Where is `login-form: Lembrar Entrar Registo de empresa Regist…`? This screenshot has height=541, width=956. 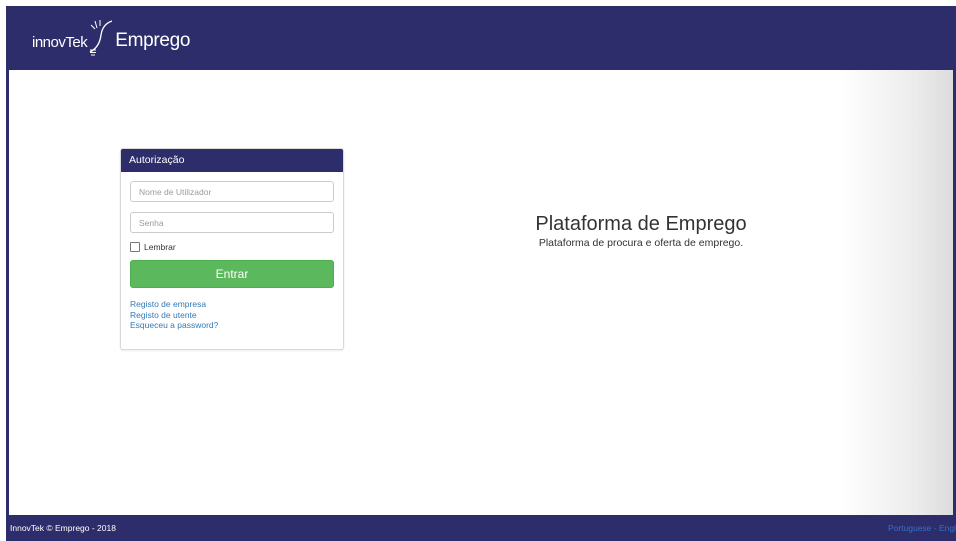
login-form: Lembrar Entrar Registo de empresa Regist… is located at coordinates (232, 251).